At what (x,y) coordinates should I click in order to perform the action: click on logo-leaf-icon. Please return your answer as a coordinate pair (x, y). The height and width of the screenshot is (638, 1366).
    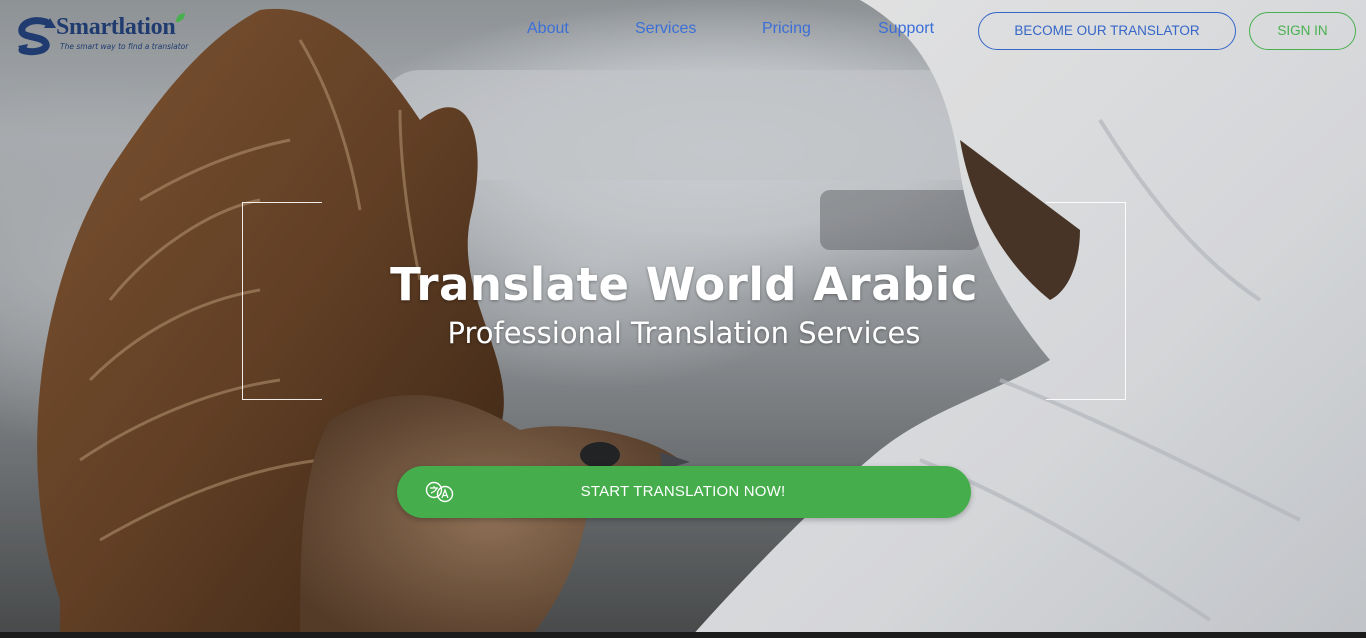
    Looking at the image, I should click on (180, 17).